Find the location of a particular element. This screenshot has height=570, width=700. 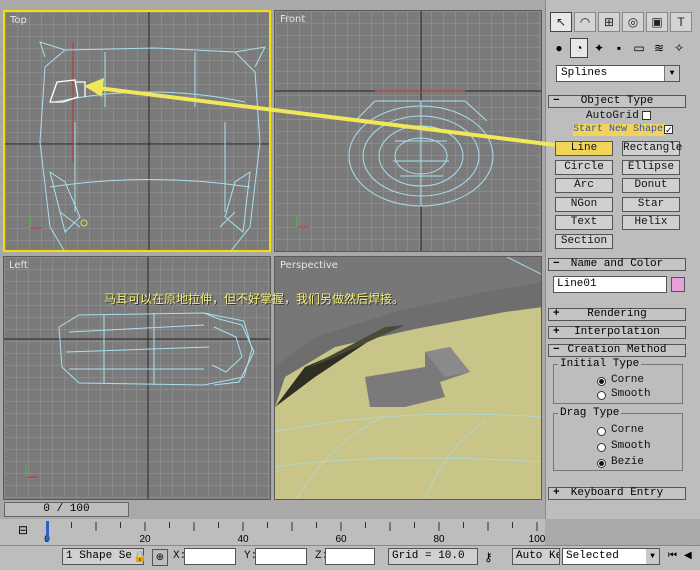

track-bar: ⊟ 020406080100 is located at coordinates (272, 532).